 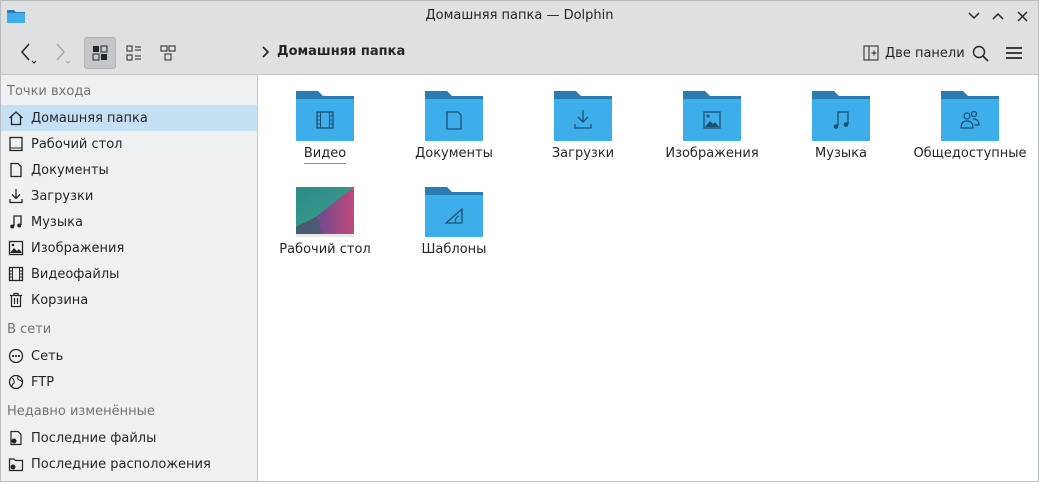 What do you see at coordinates (970, 153) in the screenshot?
I see `file-item-label: Общедоступные` at bounding box center [970, 153].